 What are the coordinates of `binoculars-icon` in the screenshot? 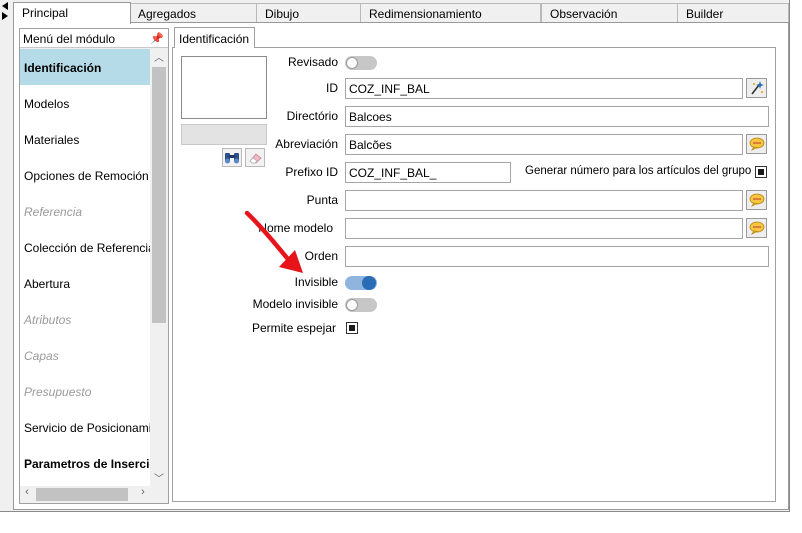 It's located at (232, 157).